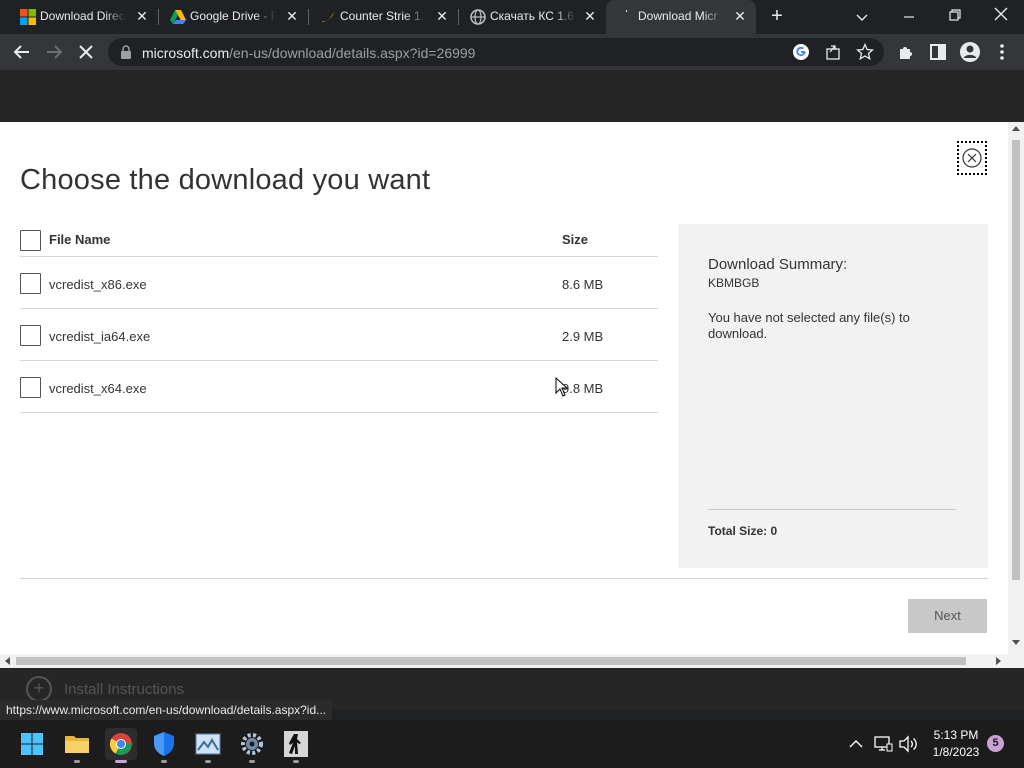  What do you see at coordinates (328, 17) in the screenshot?
I see `banana-icon` at bounding box center [328, 17].